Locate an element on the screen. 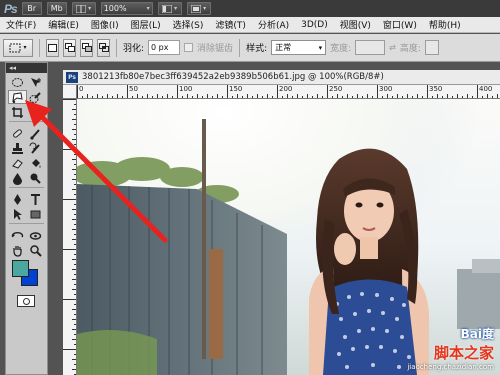 This screenshot has width=500, height=375. antialias-checkbox is located at coordinates (189, 47).